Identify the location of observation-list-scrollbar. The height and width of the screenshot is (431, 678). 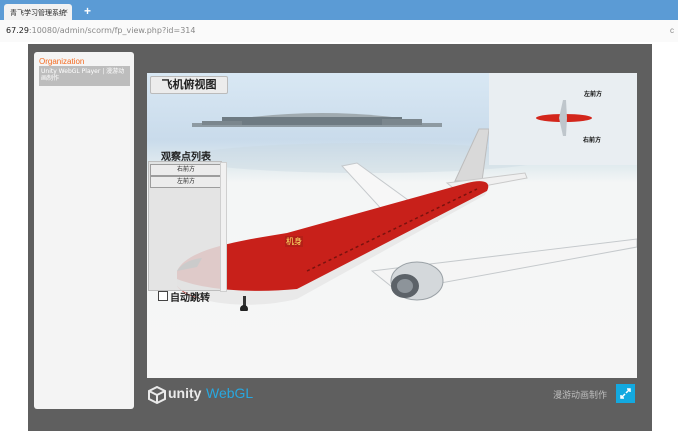
(223, 227).